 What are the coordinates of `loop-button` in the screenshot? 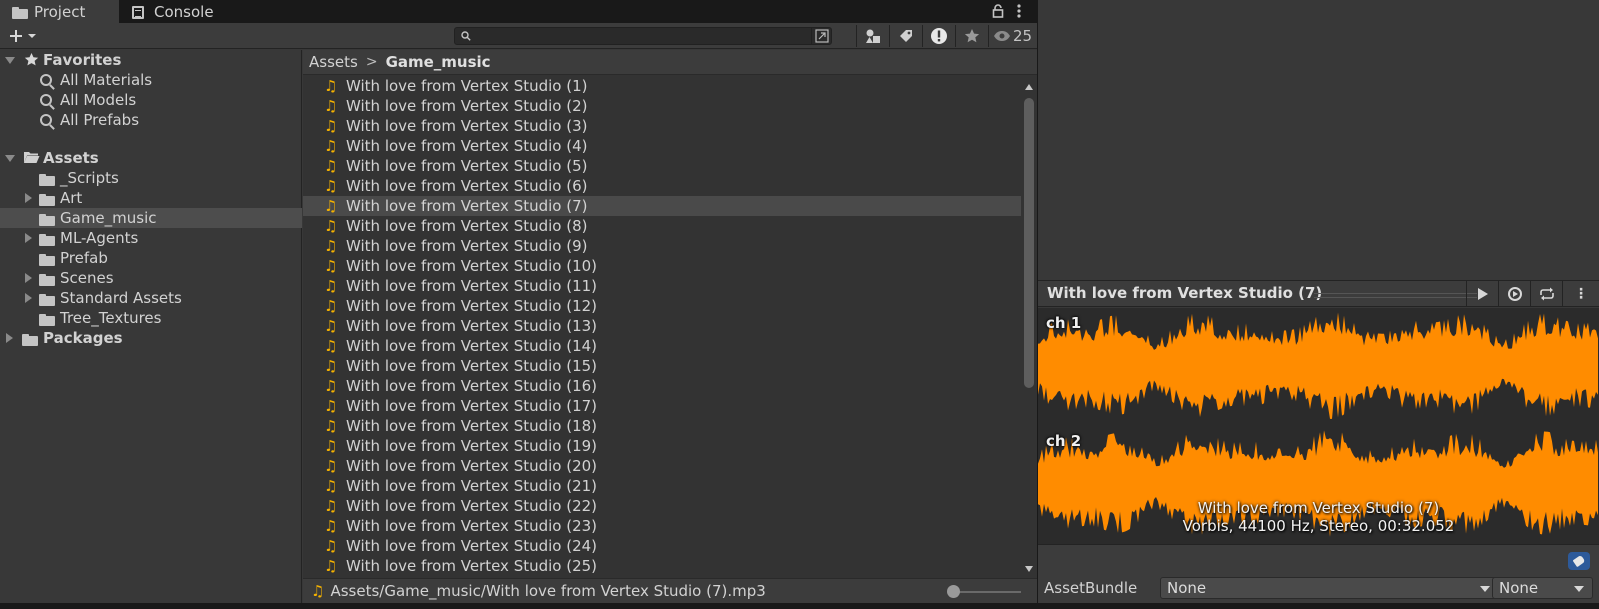 It's located at (1546, 294).